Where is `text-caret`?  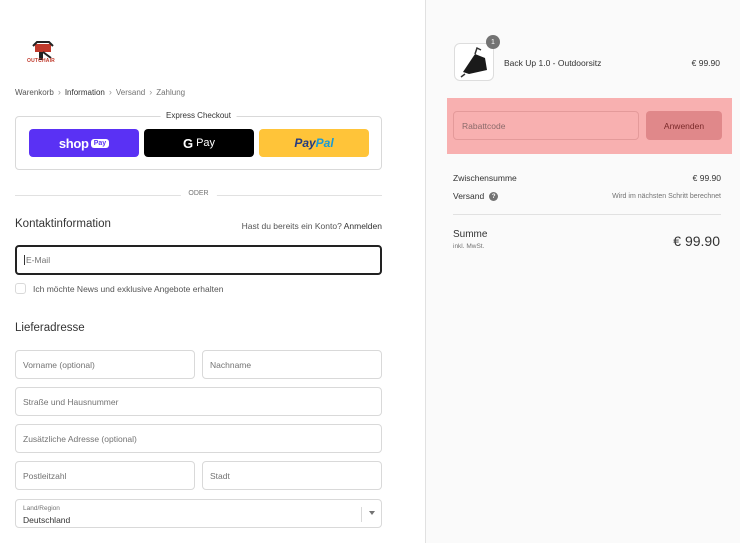
text-caret is located at coordinates (24, 260).